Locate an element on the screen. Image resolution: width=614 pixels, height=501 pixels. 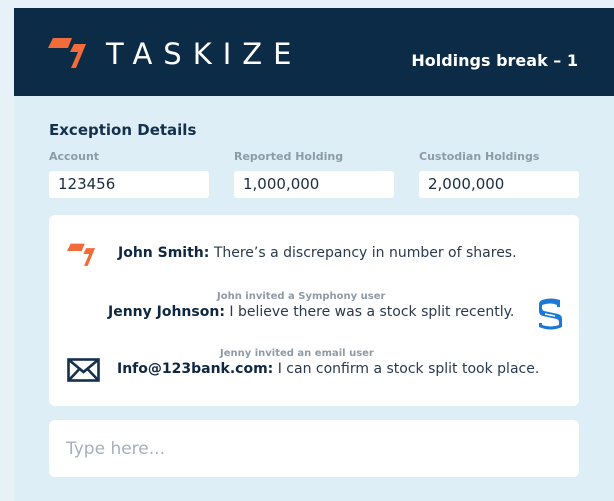
envelope-icon is located at coordinates (83, 370).